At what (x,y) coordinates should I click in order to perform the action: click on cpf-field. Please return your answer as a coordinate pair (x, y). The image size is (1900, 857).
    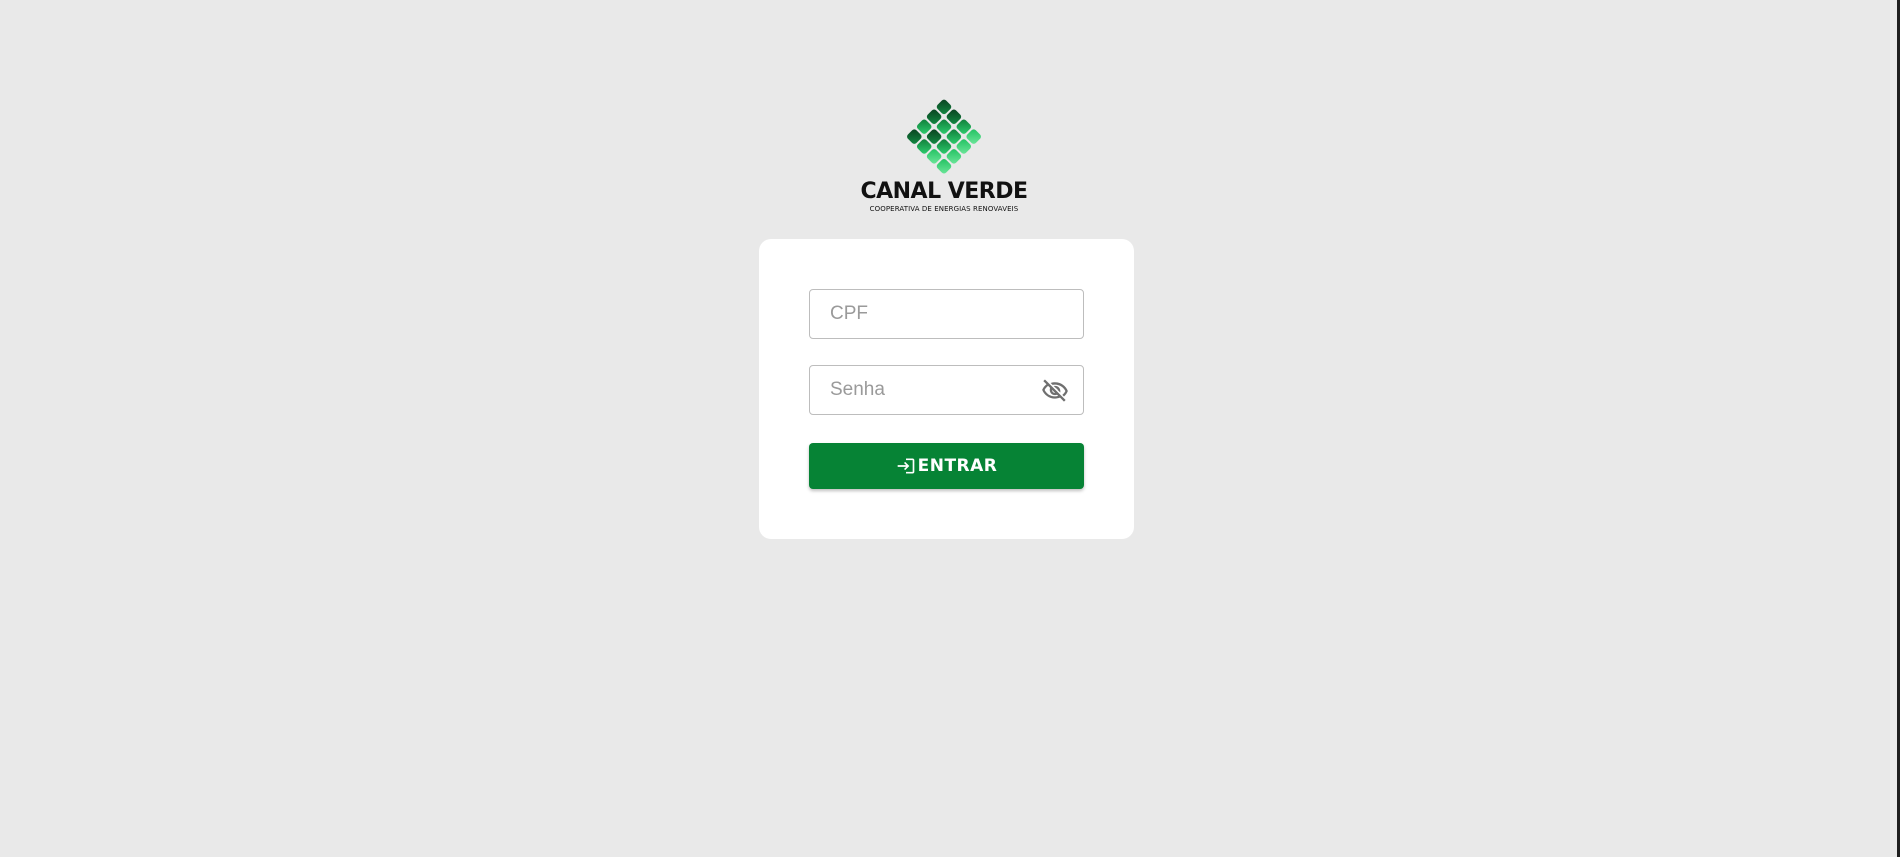
    Looking at the image, I should click on (946, 314).